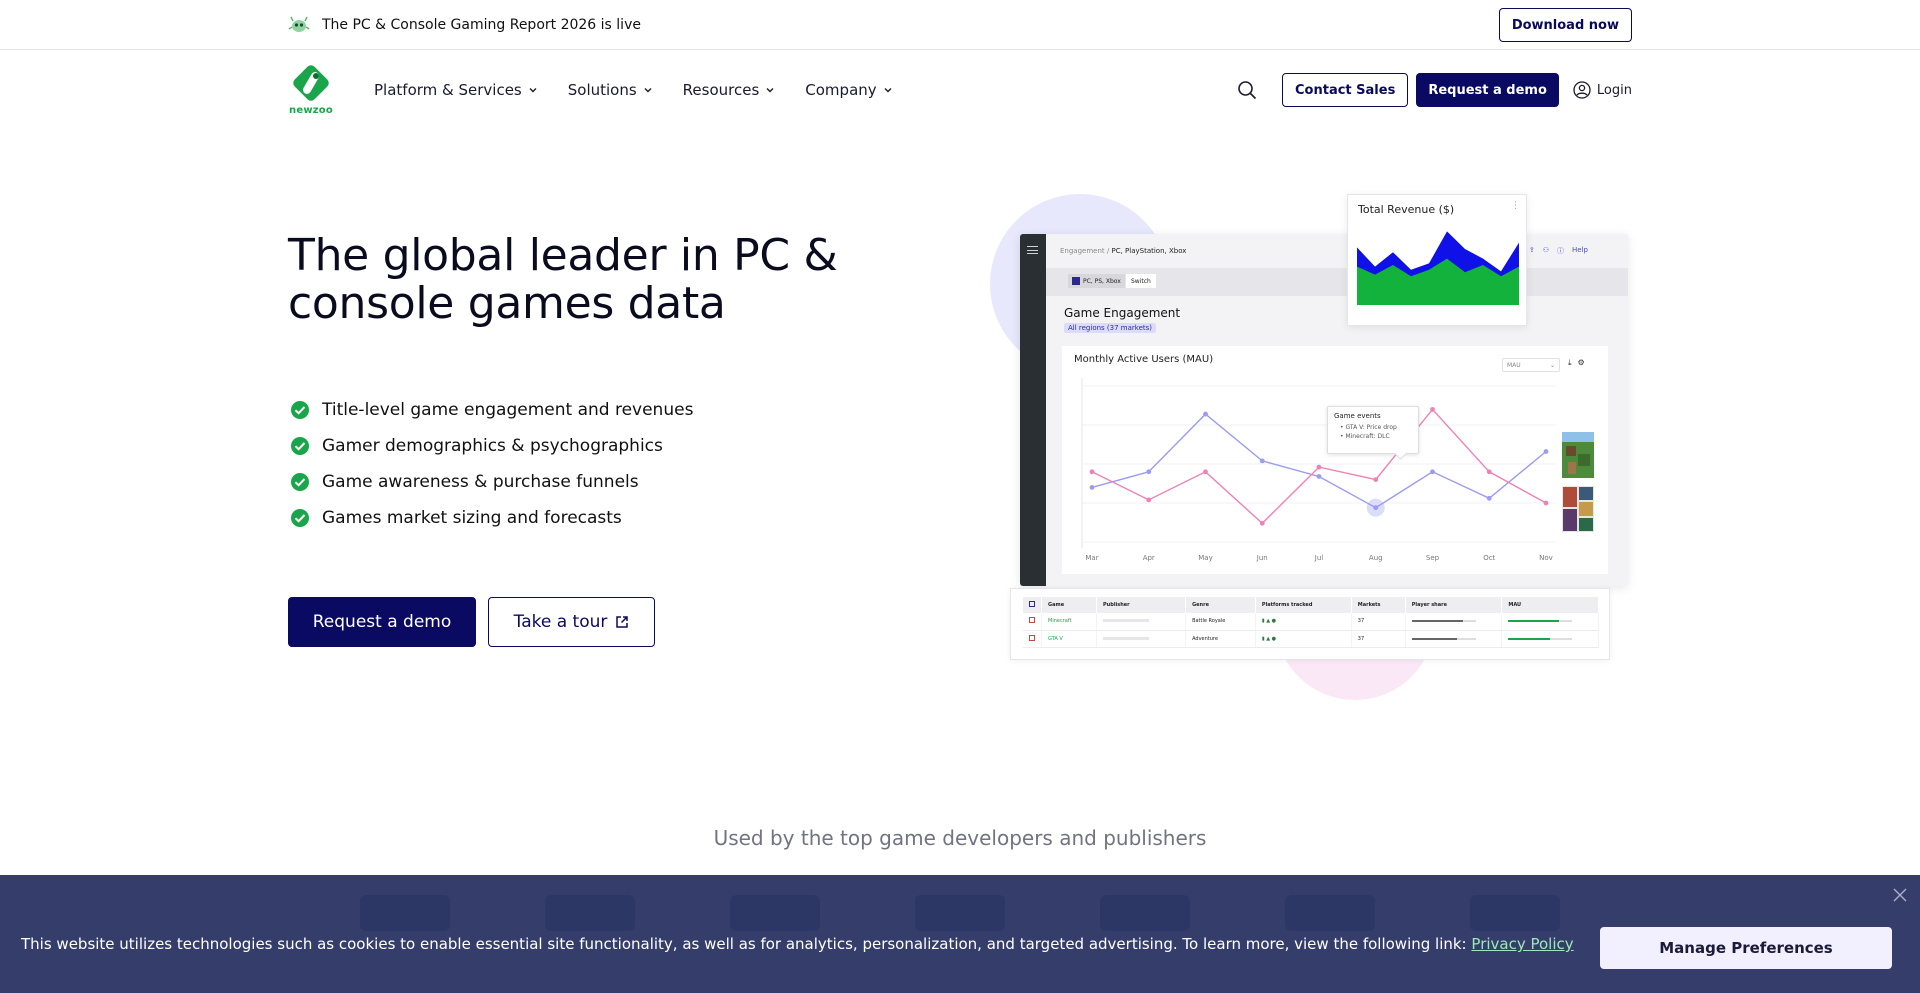 The height and width of the screenshot is (993, 1920). I want to click on take-tour-label: Take a tour, so click(560, 622).